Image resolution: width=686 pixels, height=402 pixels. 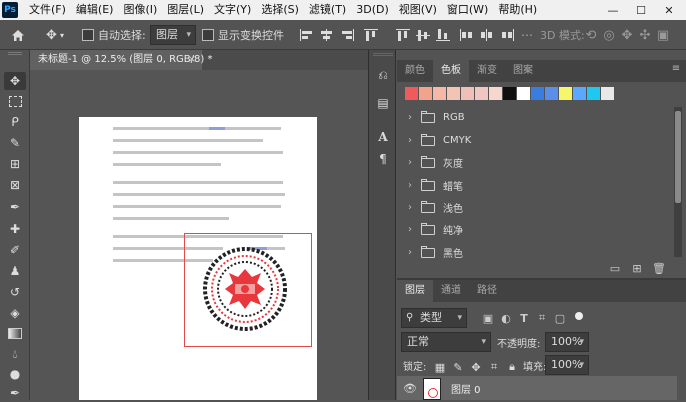 What do you see at coordinates (467, 35) in the screenshot?
I see `distribute-left-icon` at bounding box center [467, 35].